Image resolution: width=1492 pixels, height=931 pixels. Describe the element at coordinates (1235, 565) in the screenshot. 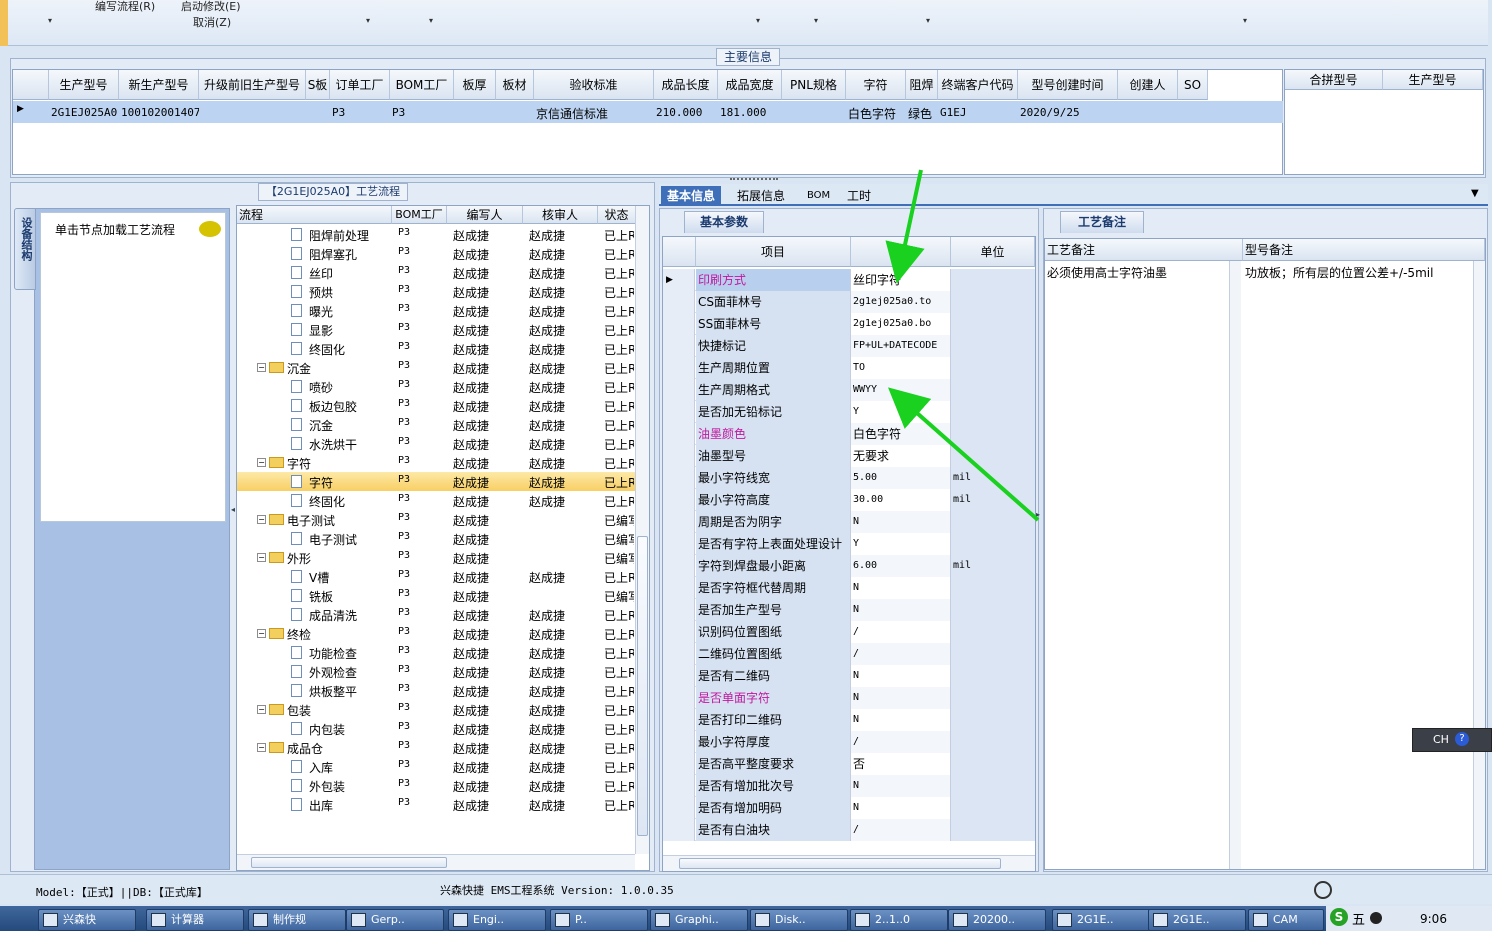

I see `note-vscroll` at that location.